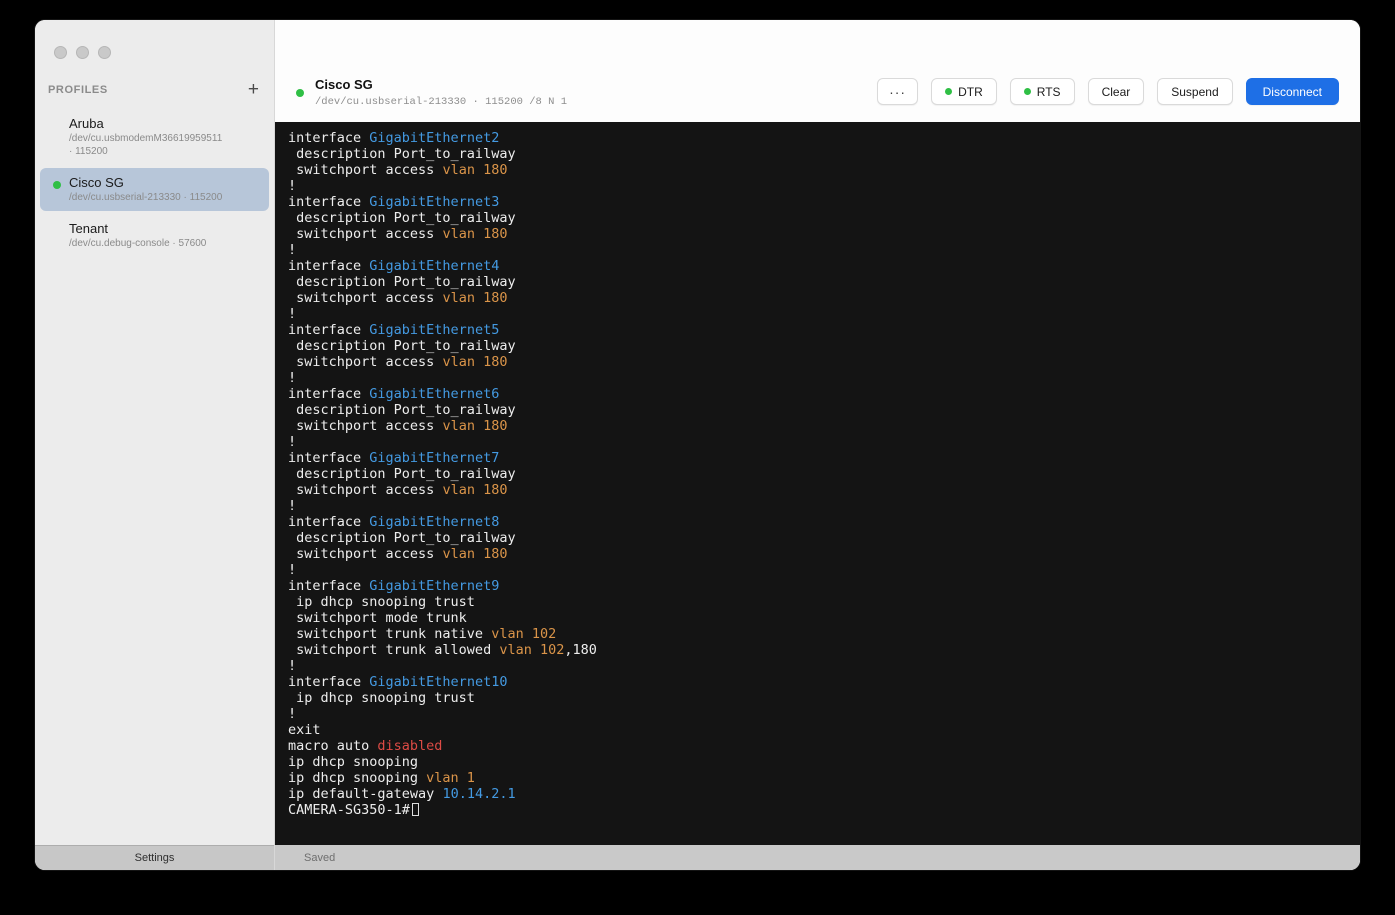 This screenshot has height=915, width=1395. Describe the element at coordinates (398, 682) in the screenshot. I see `terminal-line: interface GigabitEthernet10` at that location.